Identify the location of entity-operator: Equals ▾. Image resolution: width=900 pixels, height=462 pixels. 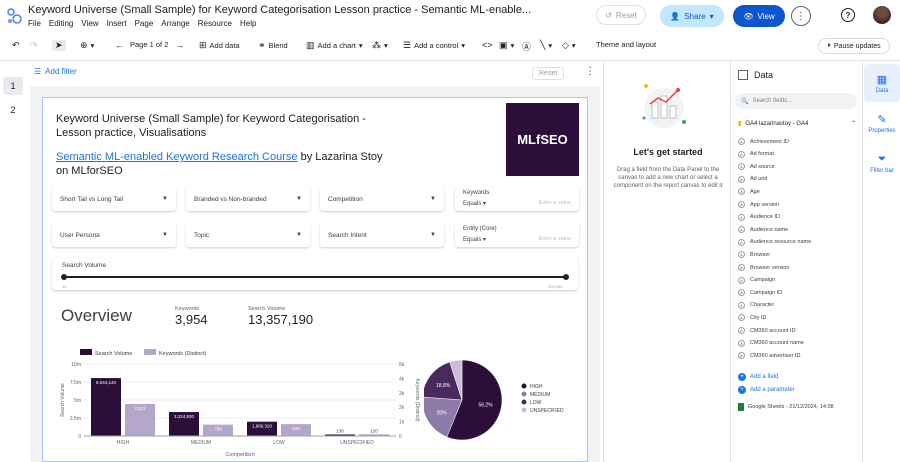
(474, 239).